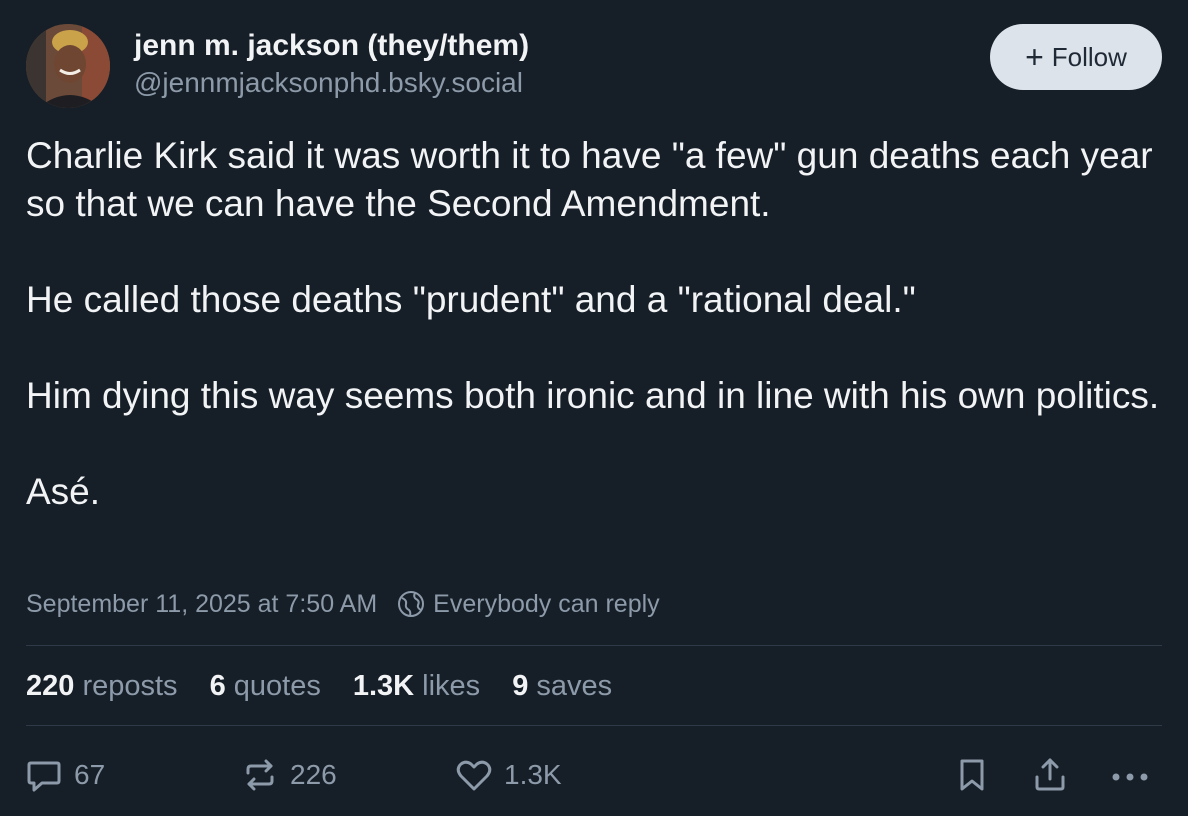  I want to click on follow-button: + Follow, so click(1076, 57).